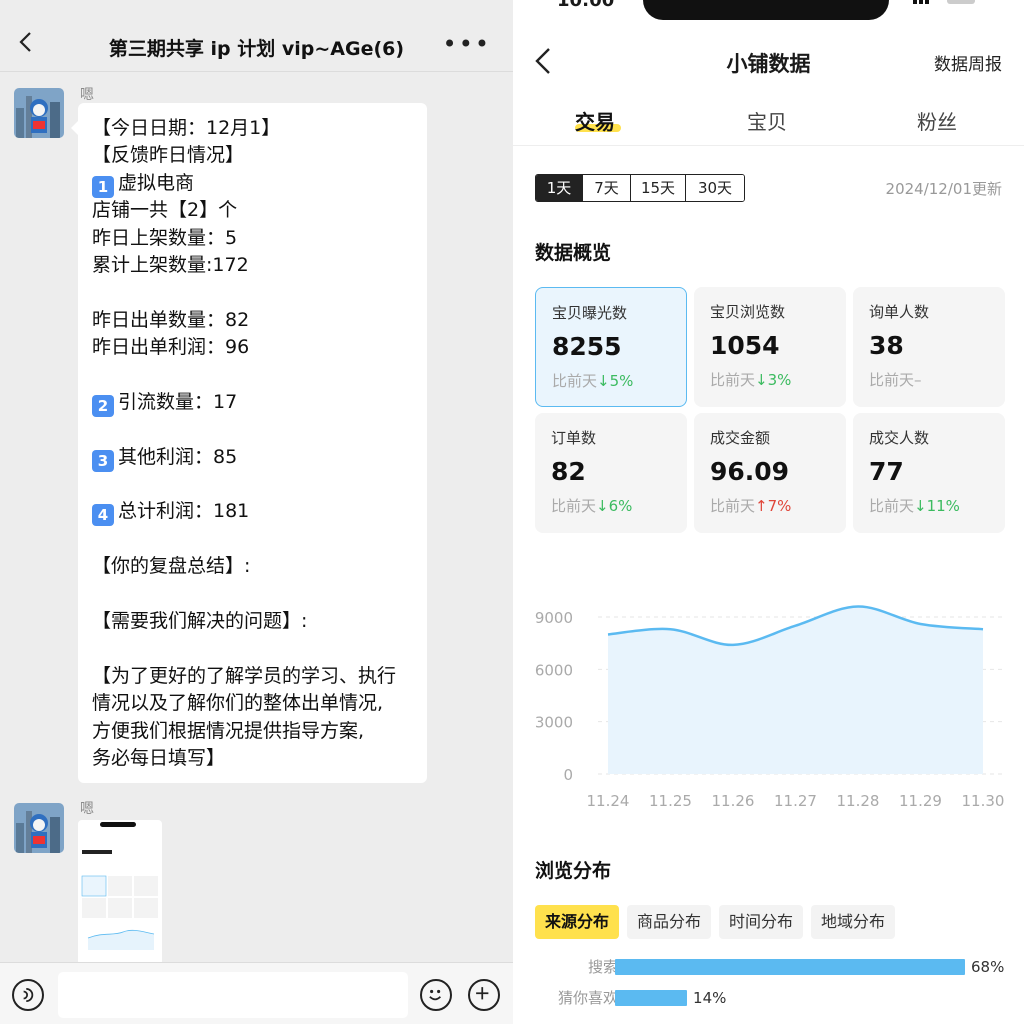 The width and height of the screenshot is (1024, 1024). I want to click on message-line: 方便我们根据情况提供指导方案,, so click(252, 731).